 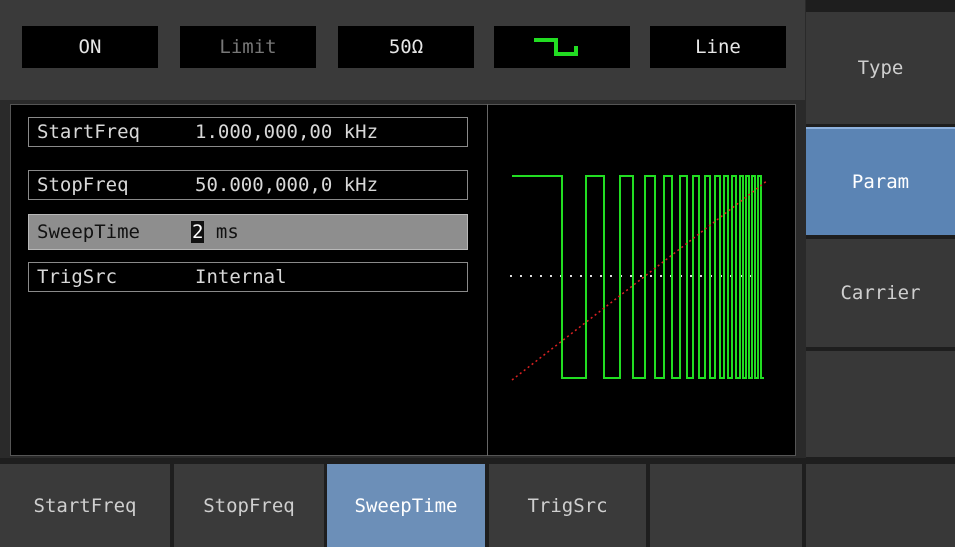 I want to click on param-value: 2 ms, so click(x=215, y=232).